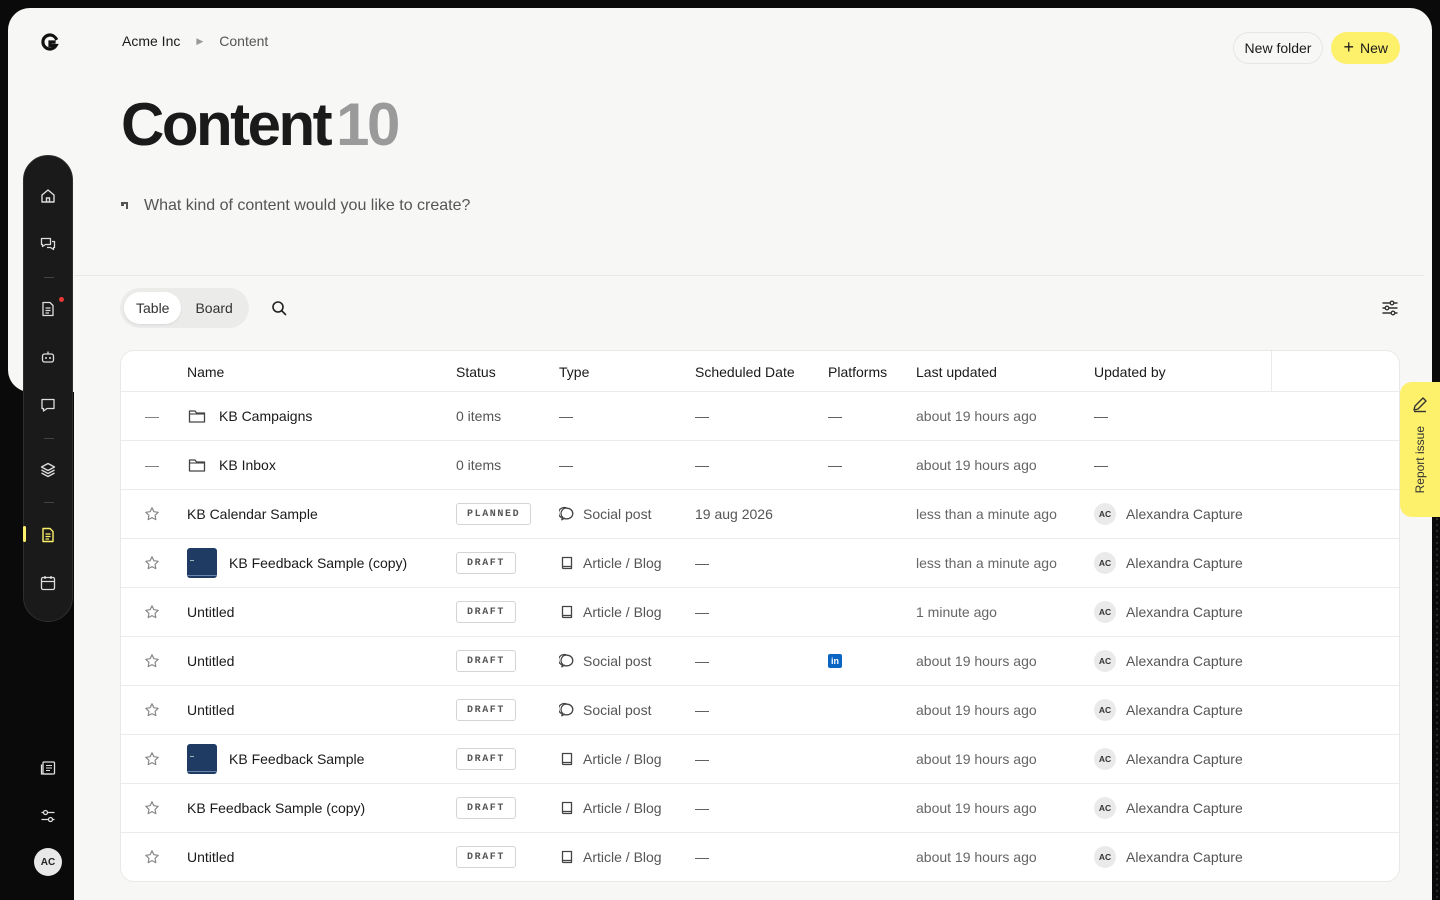 This screenshot has height=900, width=1440. Describe the element at coordinates (494, 514) in the screenshot. I see `status-badge: PLANNED` at that location.